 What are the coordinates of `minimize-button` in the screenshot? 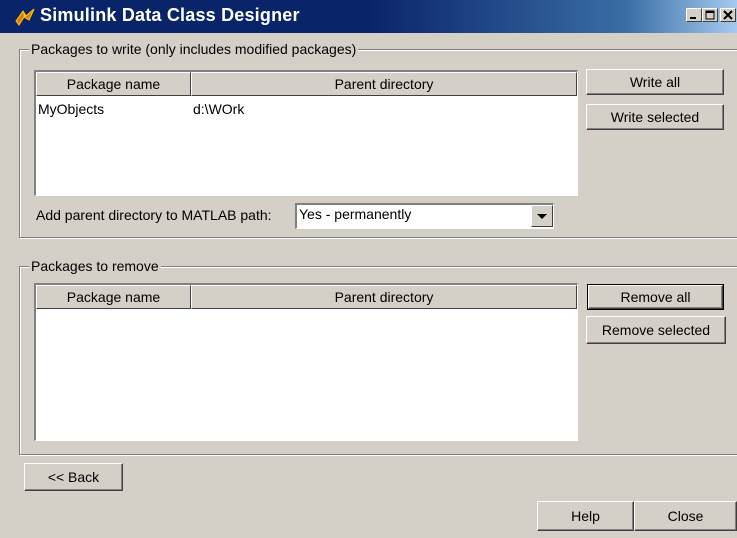 It's located at (694, 15).